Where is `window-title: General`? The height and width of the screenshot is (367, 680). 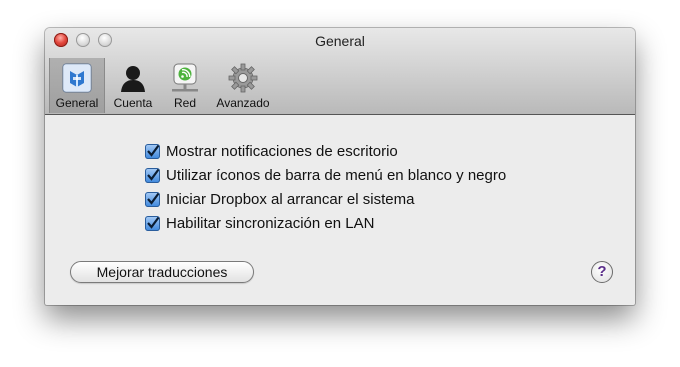 window-title: General is located at coordinates (340, 41).